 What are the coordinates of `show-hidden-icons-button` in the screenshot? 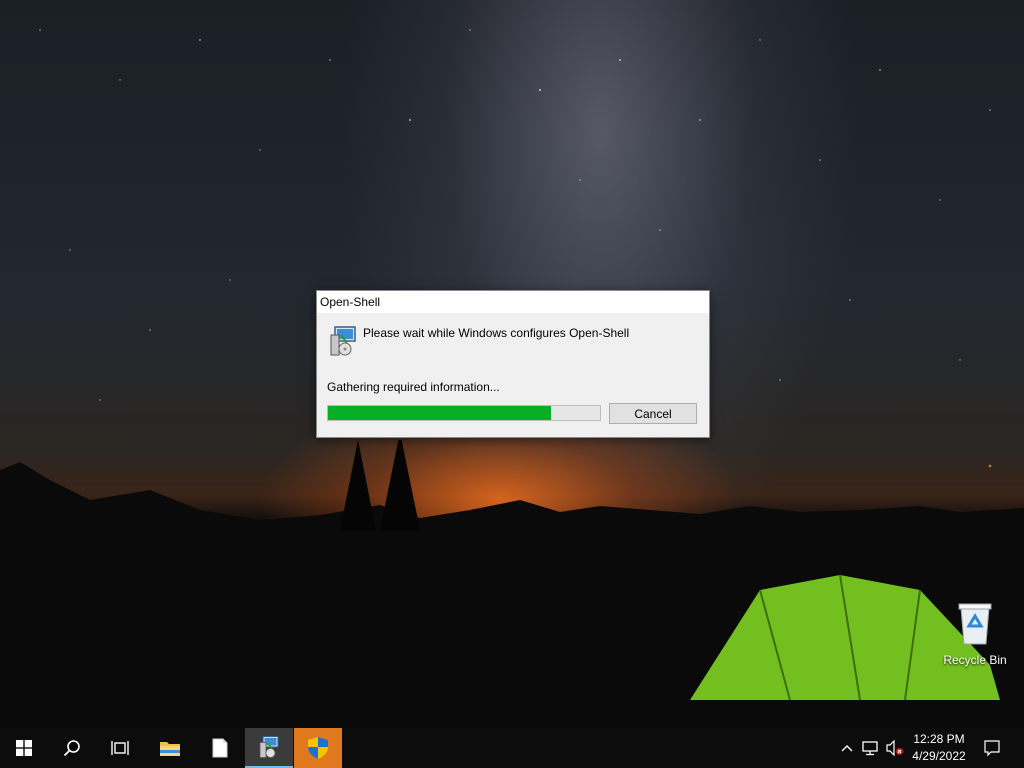 It's located at (847, 748).